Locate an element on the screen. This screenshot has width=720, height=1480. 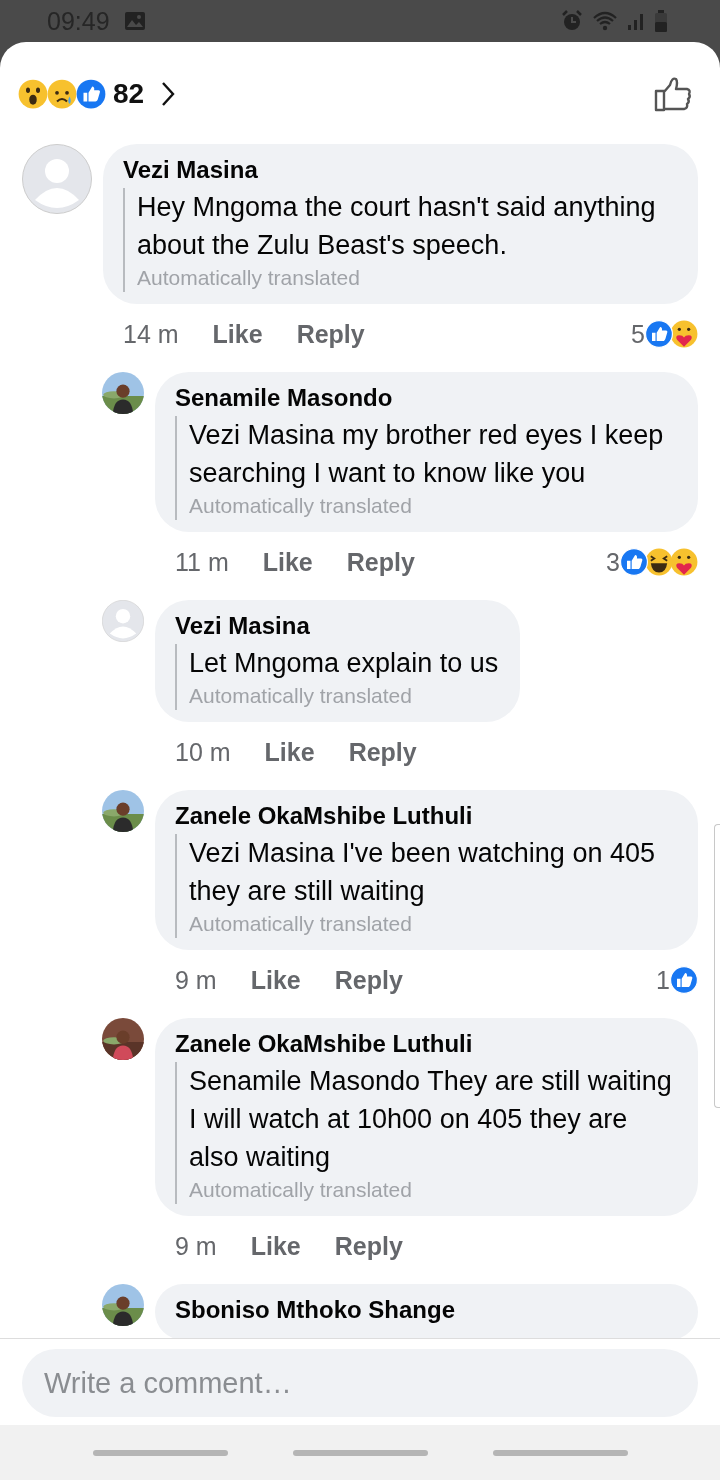
battery-icon is located at coordinates (661, 21).